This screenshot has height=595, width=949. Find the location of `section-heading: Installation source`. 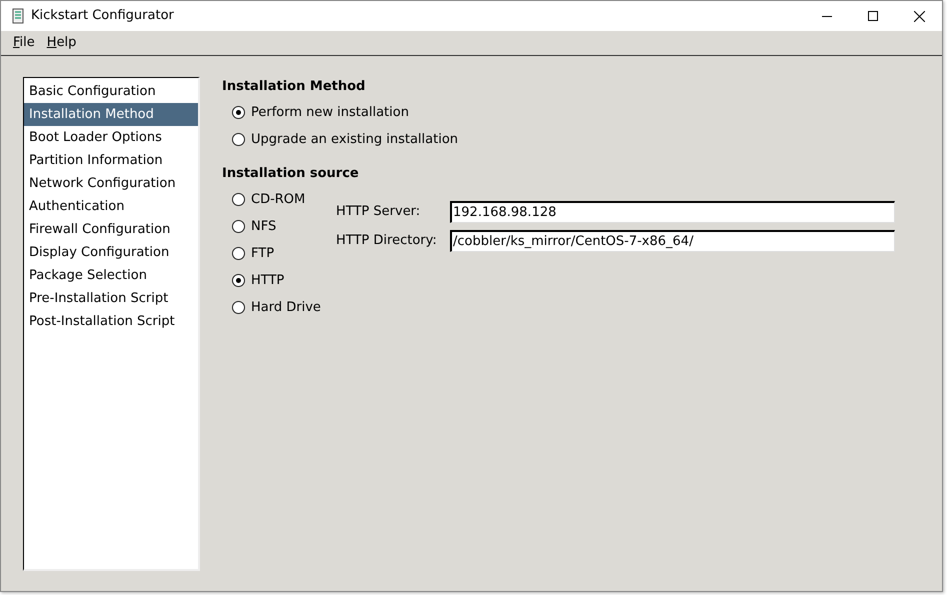

section-heading: Installation source is located at coordinates (291, 173).